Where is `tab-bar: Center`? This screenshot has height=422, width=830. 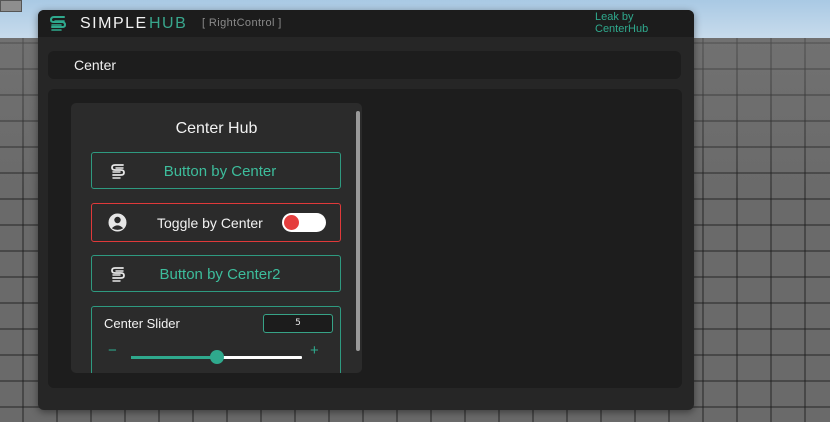 tab-bar: Center is located at coordinates (364, 65).